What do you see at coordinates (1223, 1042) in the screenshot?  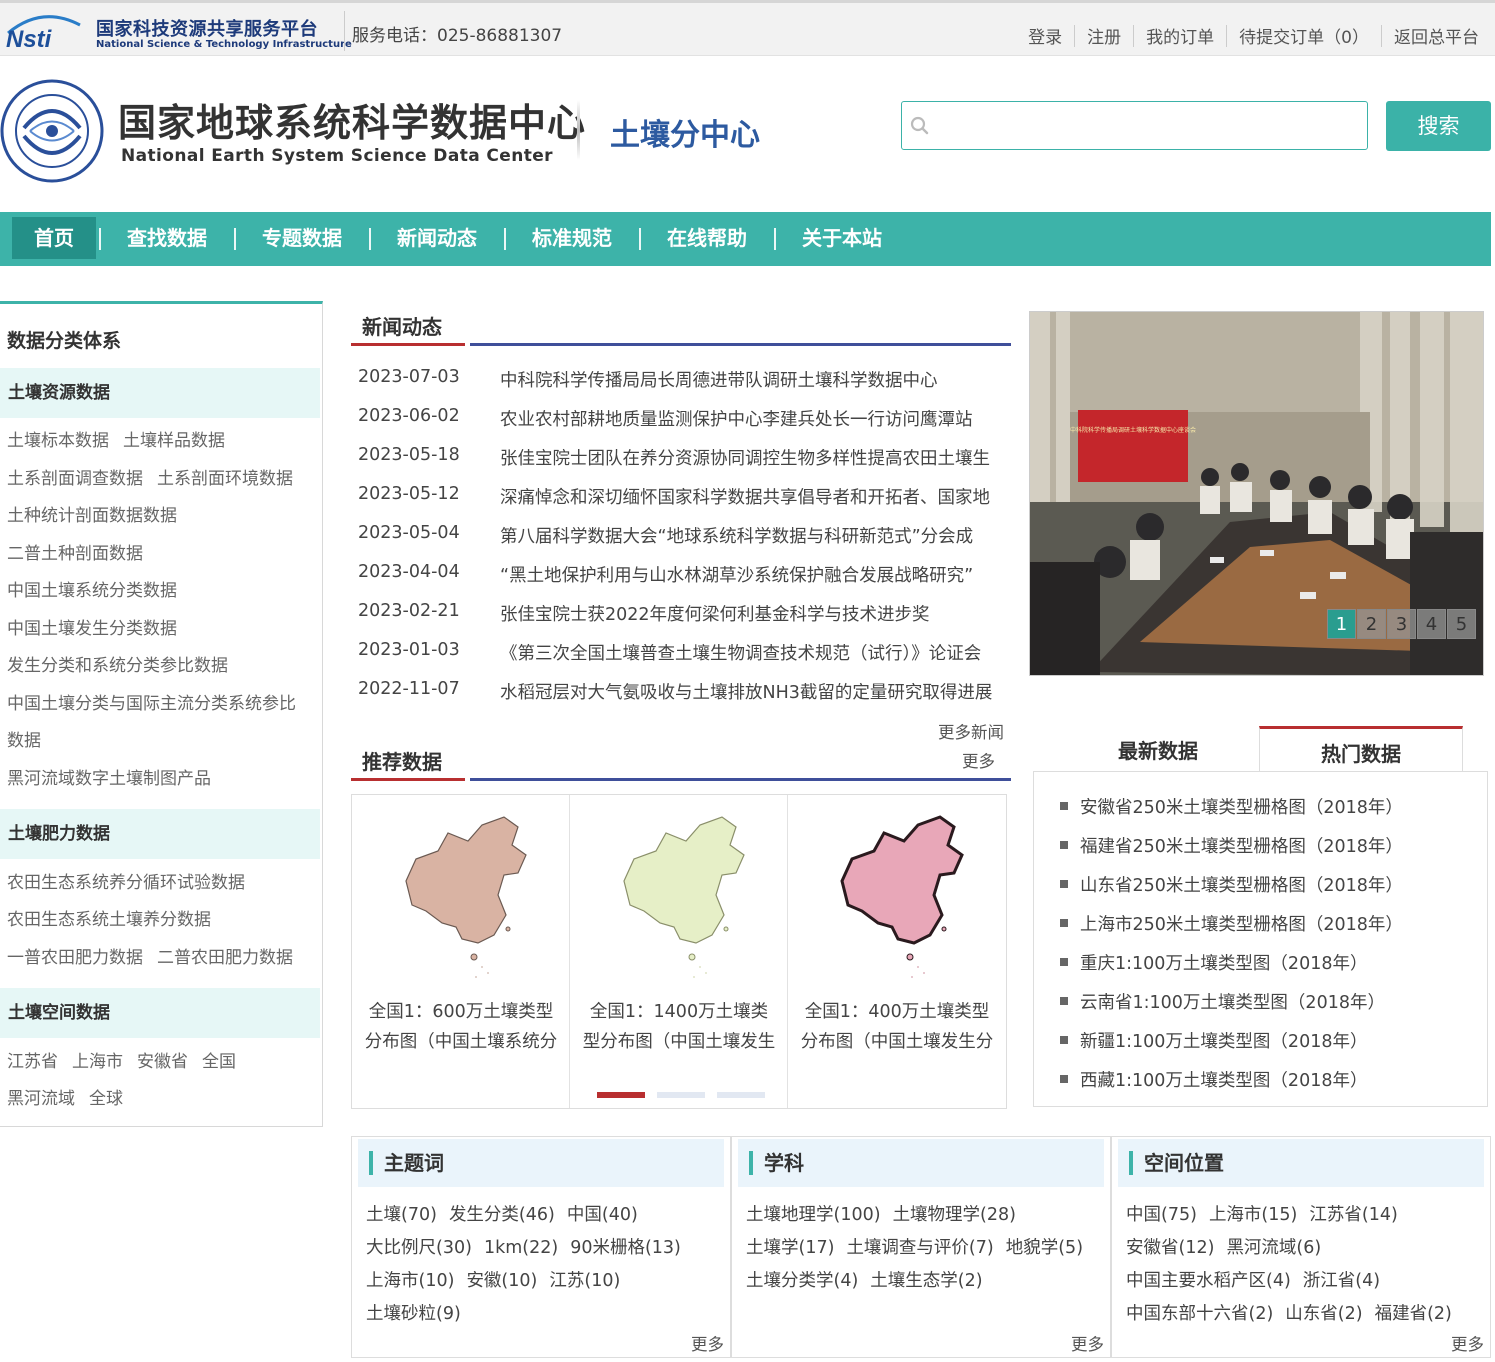 I see `data-list-item-label: 新疆1:100万土壤类型图（2018年）` at bounding box center [1223, 1042].